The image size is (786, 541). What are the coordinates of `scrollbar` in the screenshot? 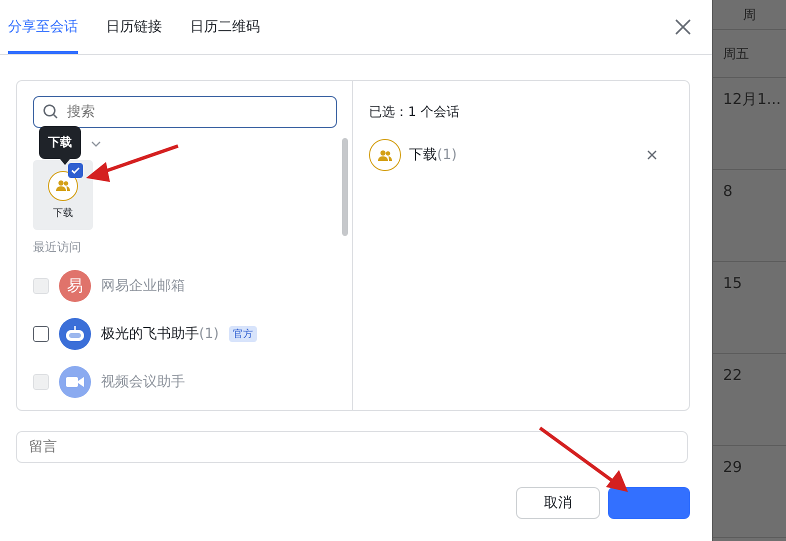 It's located at (345, 187).